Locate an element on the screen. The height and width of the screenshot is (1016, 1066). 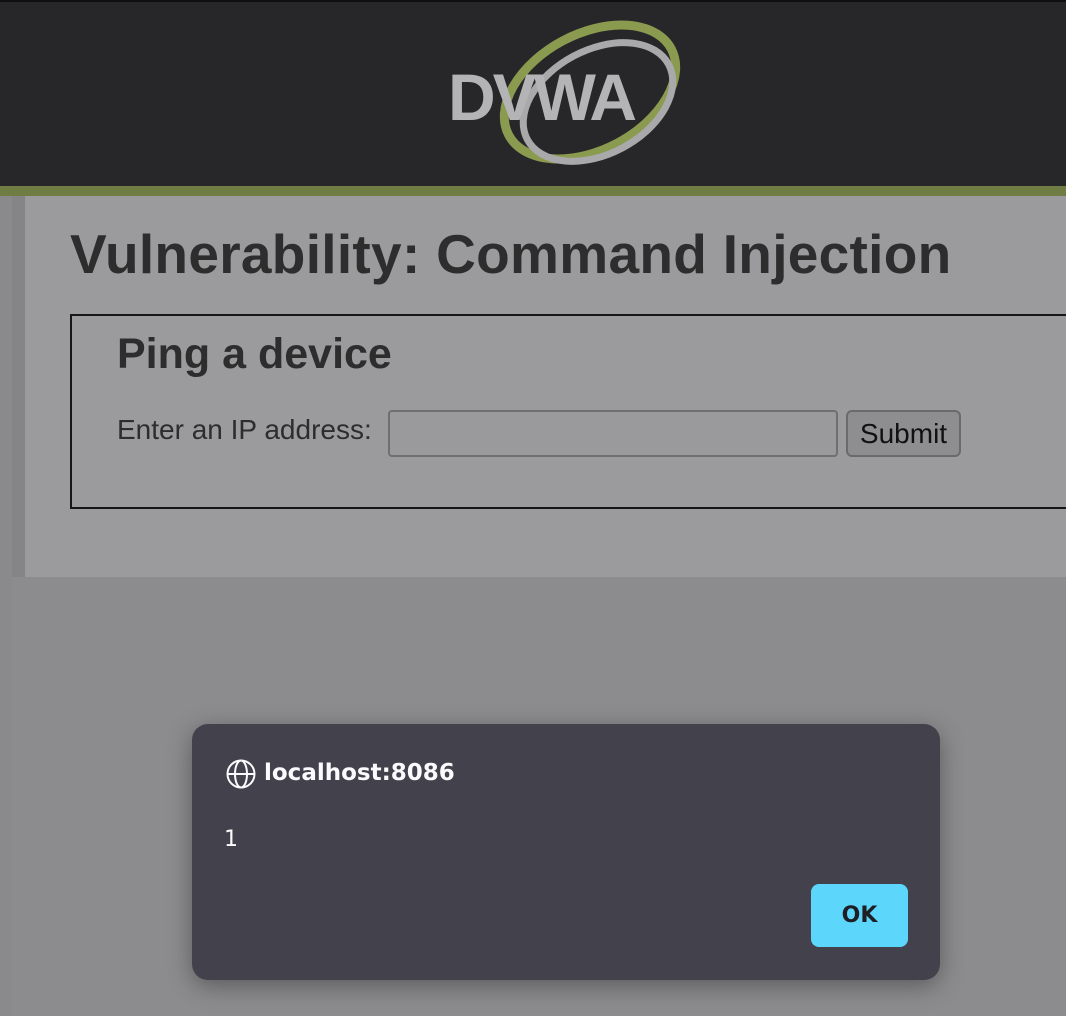
ip-address-label: Enter an IP address: is located at coordinates (244, 429).